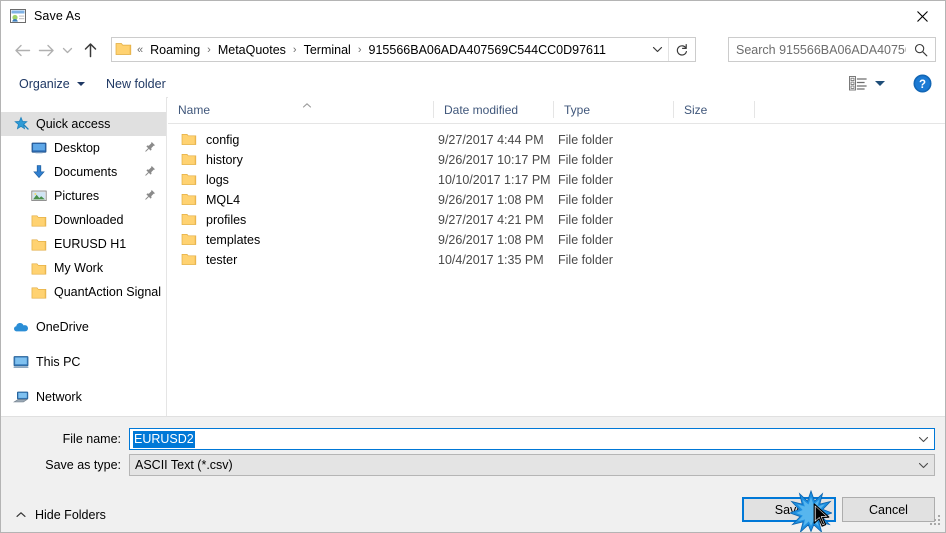 This screenshot has height=533, width=946. I want to click on help-question-icon: ?, so click(922, 83).